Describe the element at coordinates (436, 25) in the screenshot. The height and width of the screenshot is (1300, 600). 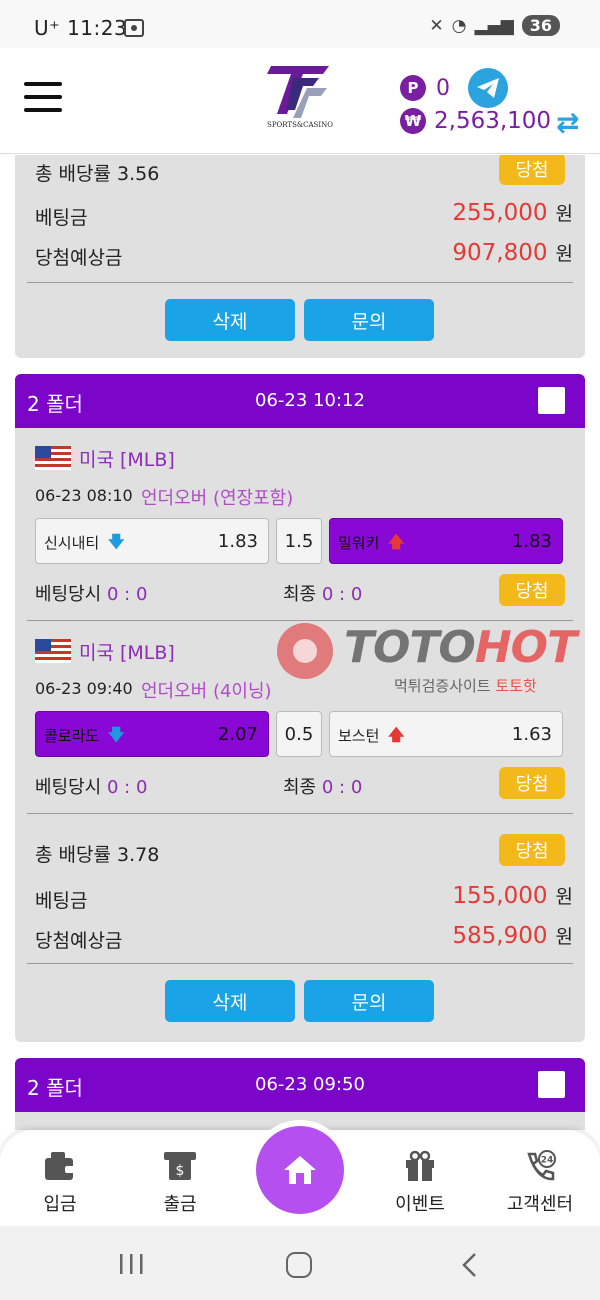
I see `mute-icon: ✕` at that location.